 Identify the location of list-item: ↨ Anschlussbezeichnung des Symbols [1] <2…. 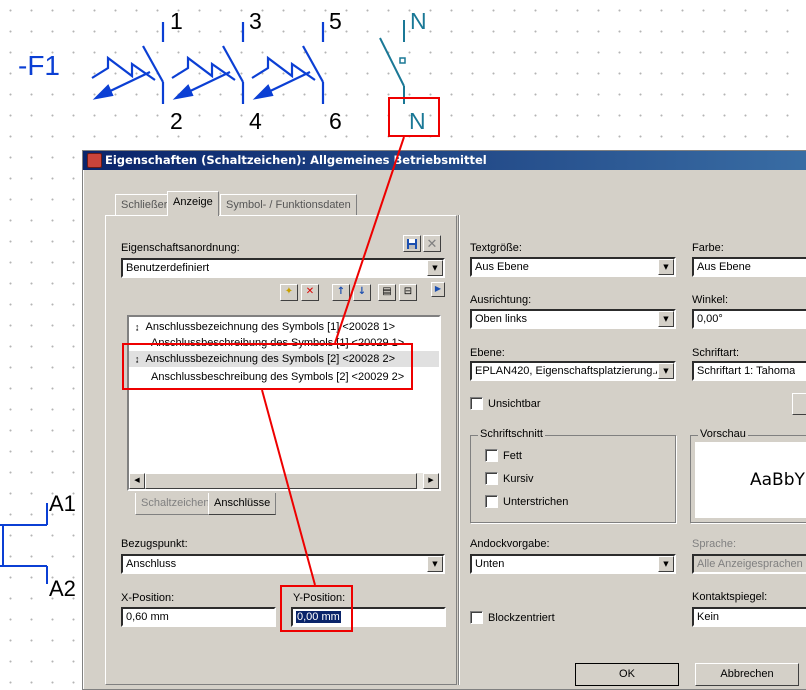
(265, 327).